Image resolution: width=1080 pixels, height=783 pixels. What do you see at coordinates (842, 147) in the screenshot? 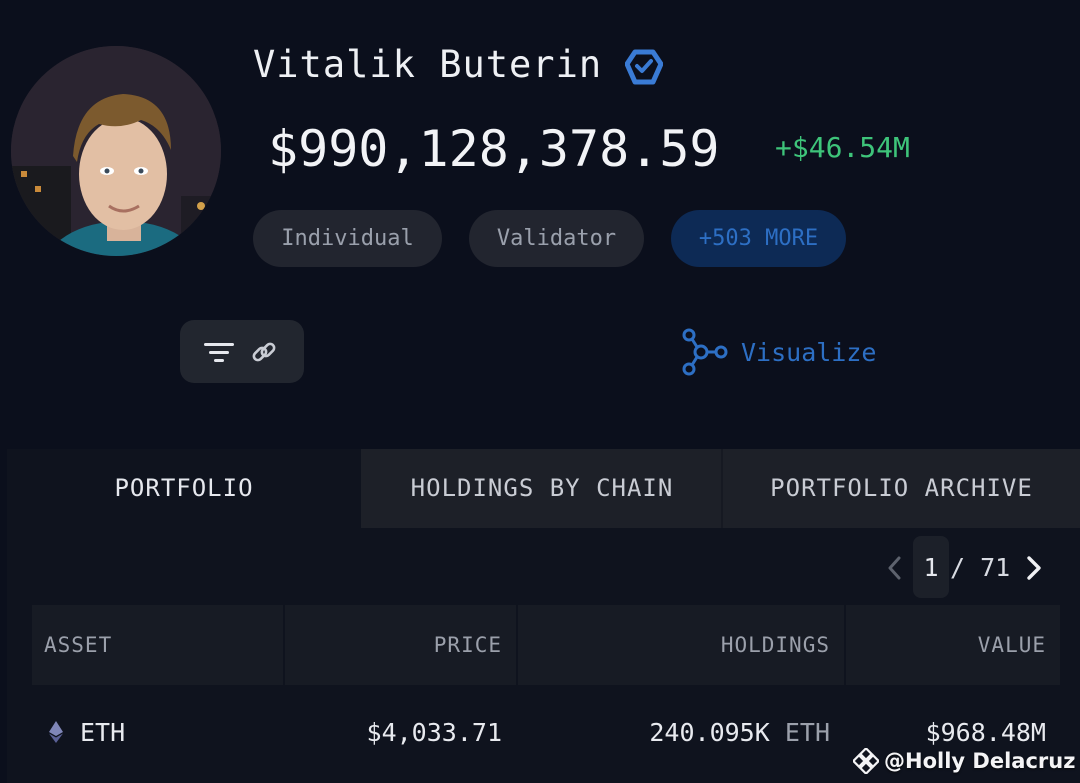
I see `value-change: +$46.54M` at bounding box center [842, 147].